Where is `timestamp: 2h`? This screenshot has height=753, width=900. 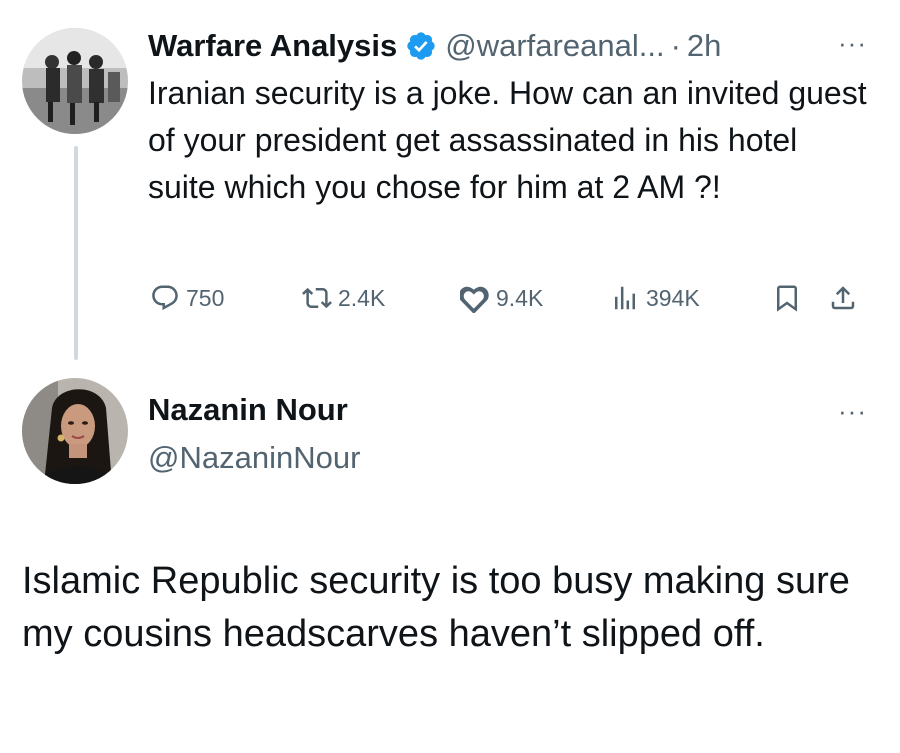 timestamp: 2h is located at coordinates (704, 46).